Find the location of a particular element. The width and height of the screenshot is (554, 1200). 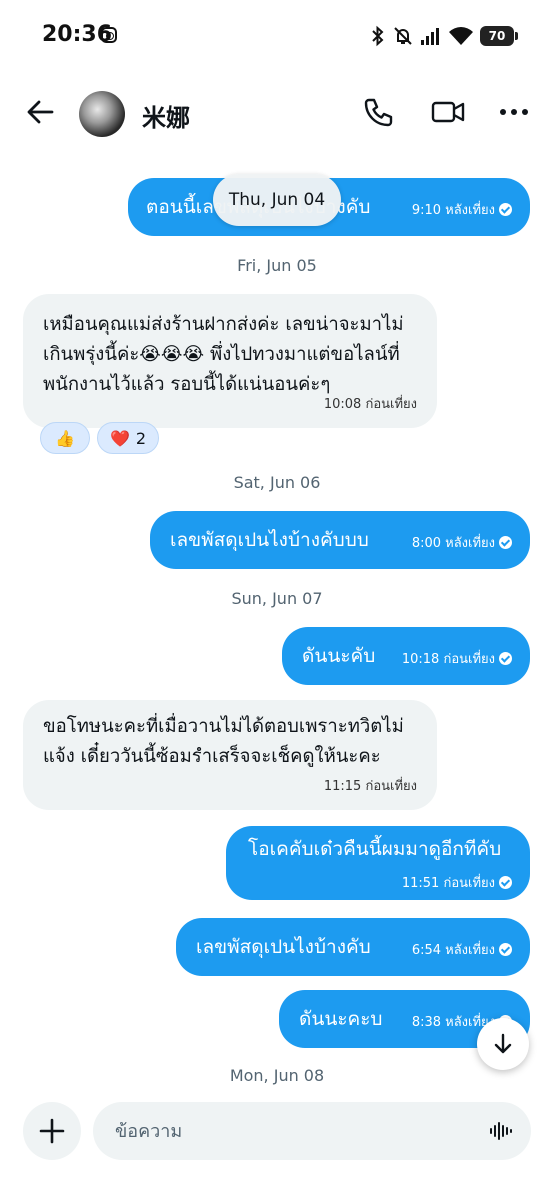

heart-icon: ❤️ is located at coordinates (119, 438).